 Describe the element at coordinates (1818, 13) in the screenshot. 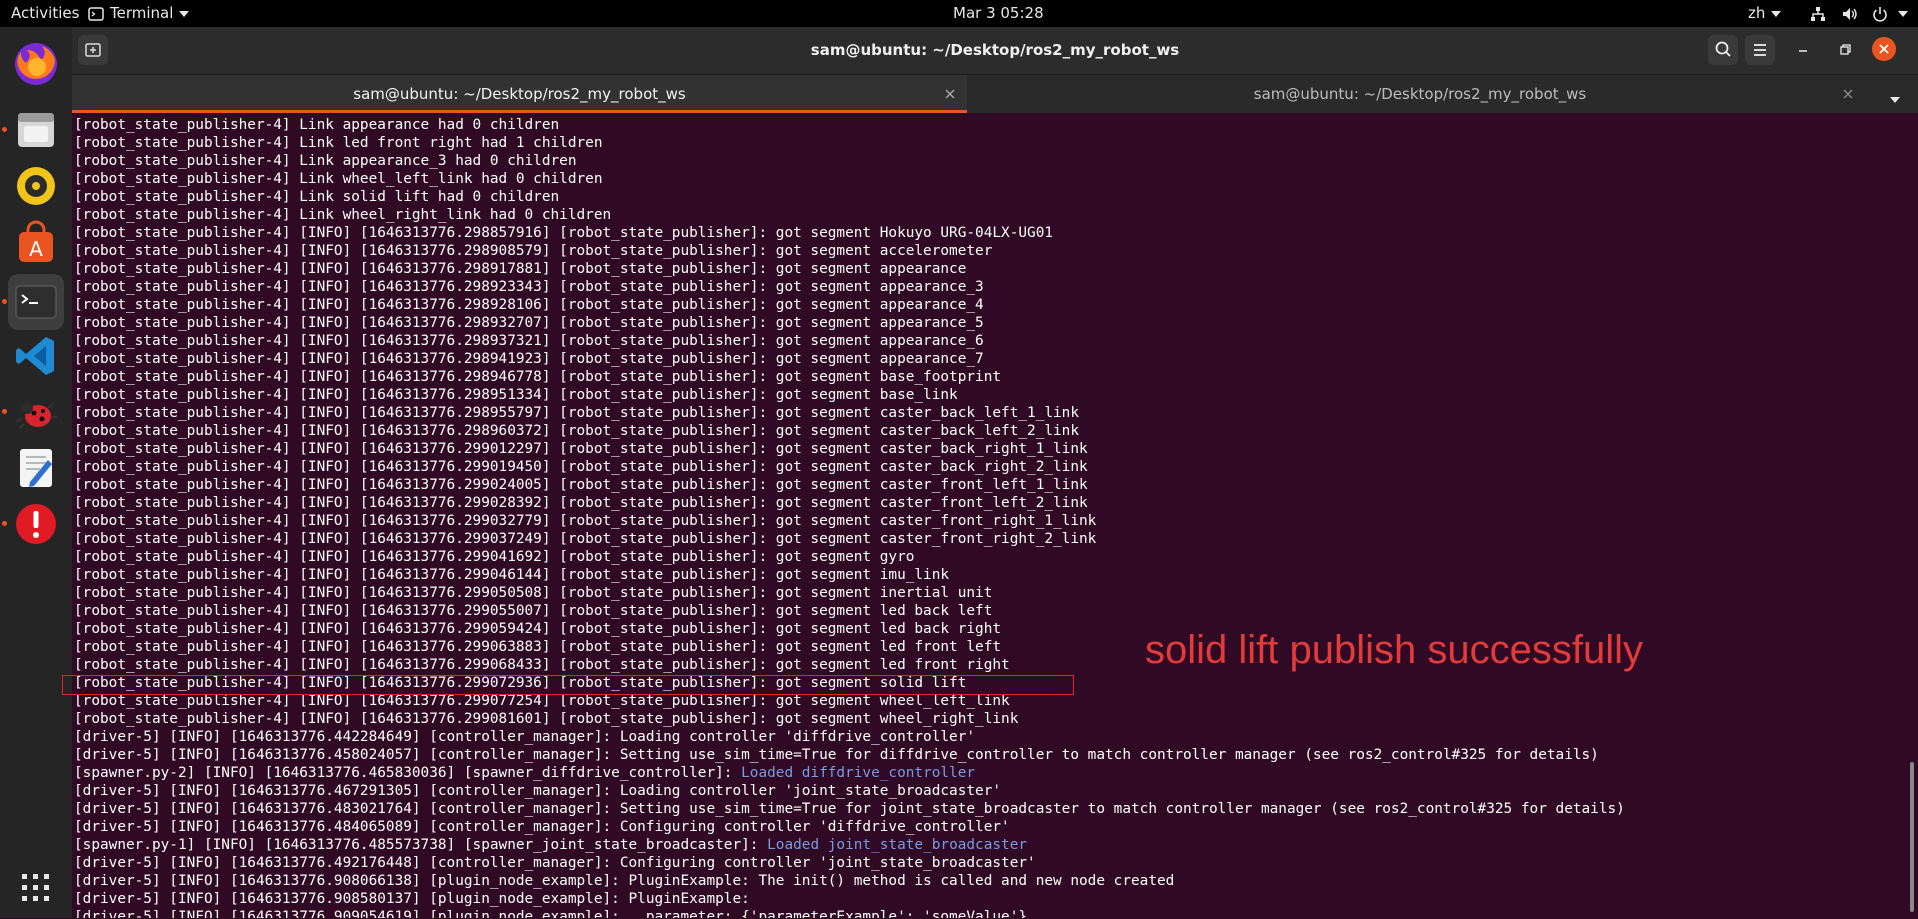

I see `network-icon` at that location.